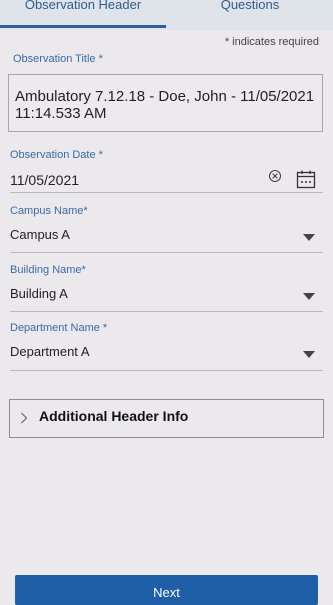  I want to click on campus-name-label: Campus Name*, so click(49, 211).